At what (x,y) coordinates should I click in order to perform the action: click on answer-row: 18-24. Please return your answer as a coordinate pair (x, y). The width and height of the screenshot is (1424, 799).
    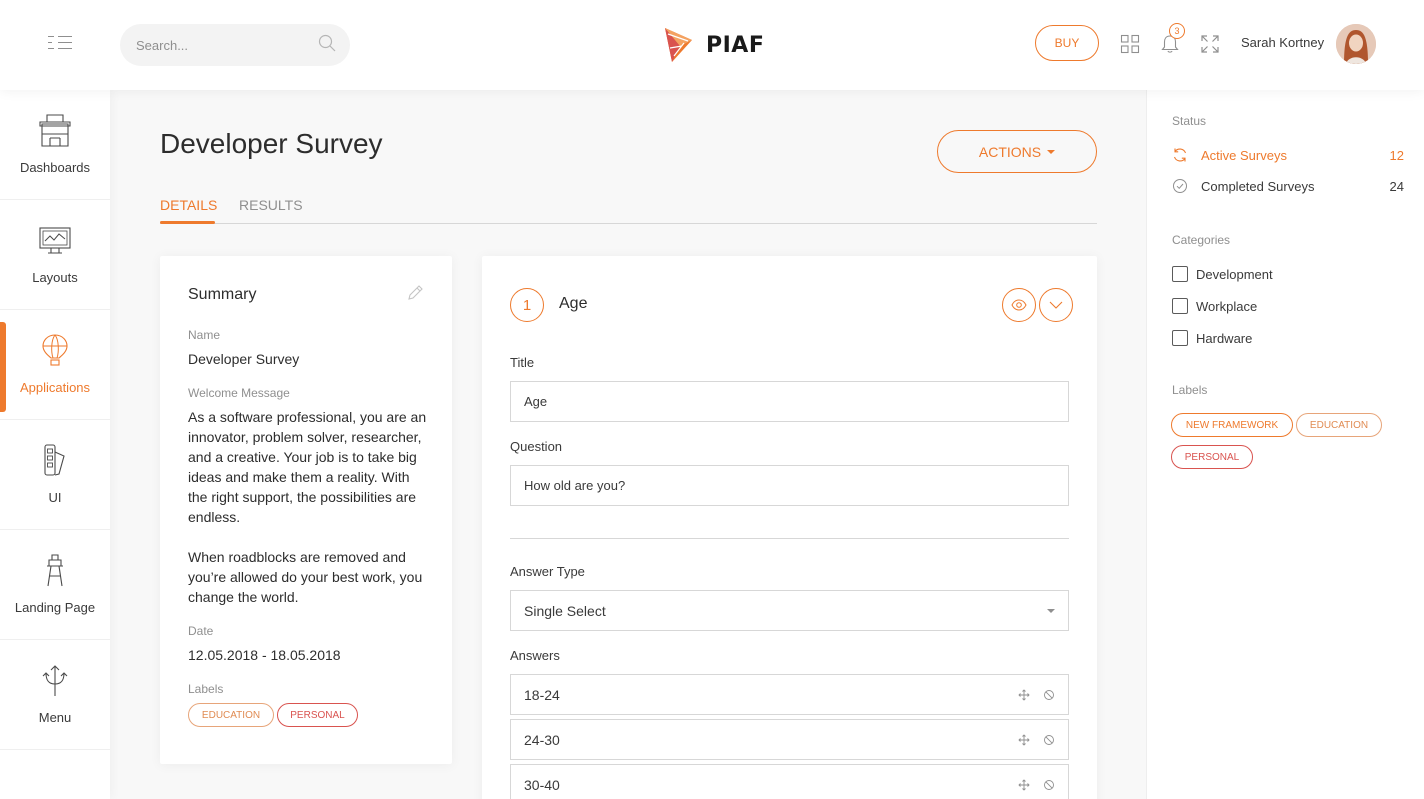
    Looking at the image, I should click on (789, 694).